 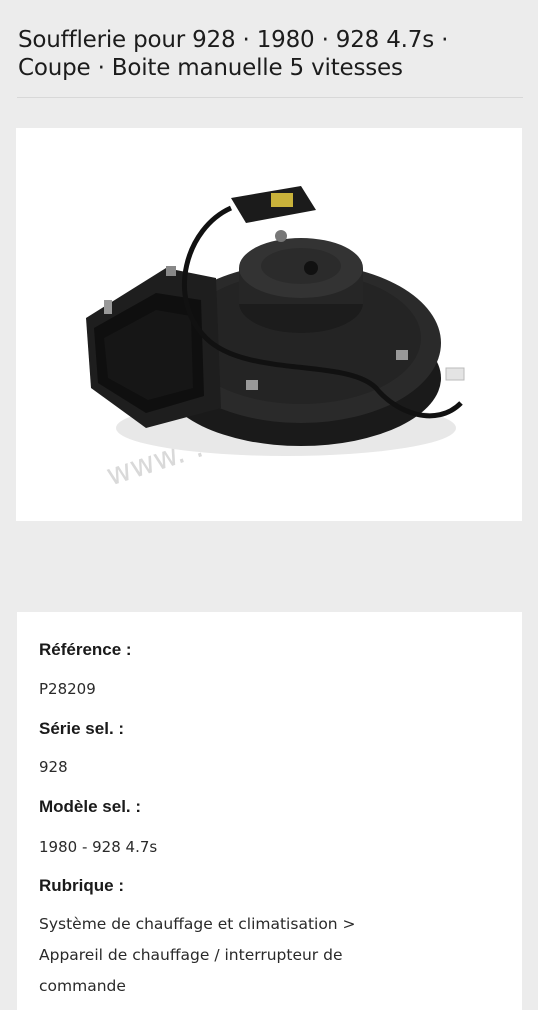 I want to click on page-title-line-1: Soufflerie pour 928 · 1980 · 928 4.7s ·, so click(x=233, y=40).